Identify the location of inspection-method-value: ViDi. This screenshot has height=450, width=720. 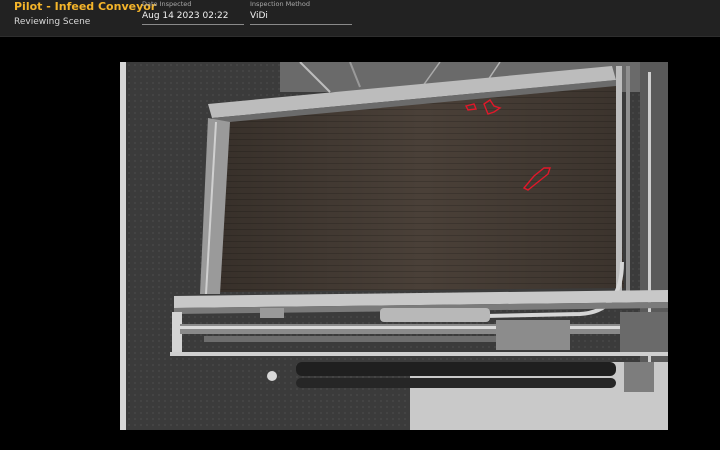
(301, 18).